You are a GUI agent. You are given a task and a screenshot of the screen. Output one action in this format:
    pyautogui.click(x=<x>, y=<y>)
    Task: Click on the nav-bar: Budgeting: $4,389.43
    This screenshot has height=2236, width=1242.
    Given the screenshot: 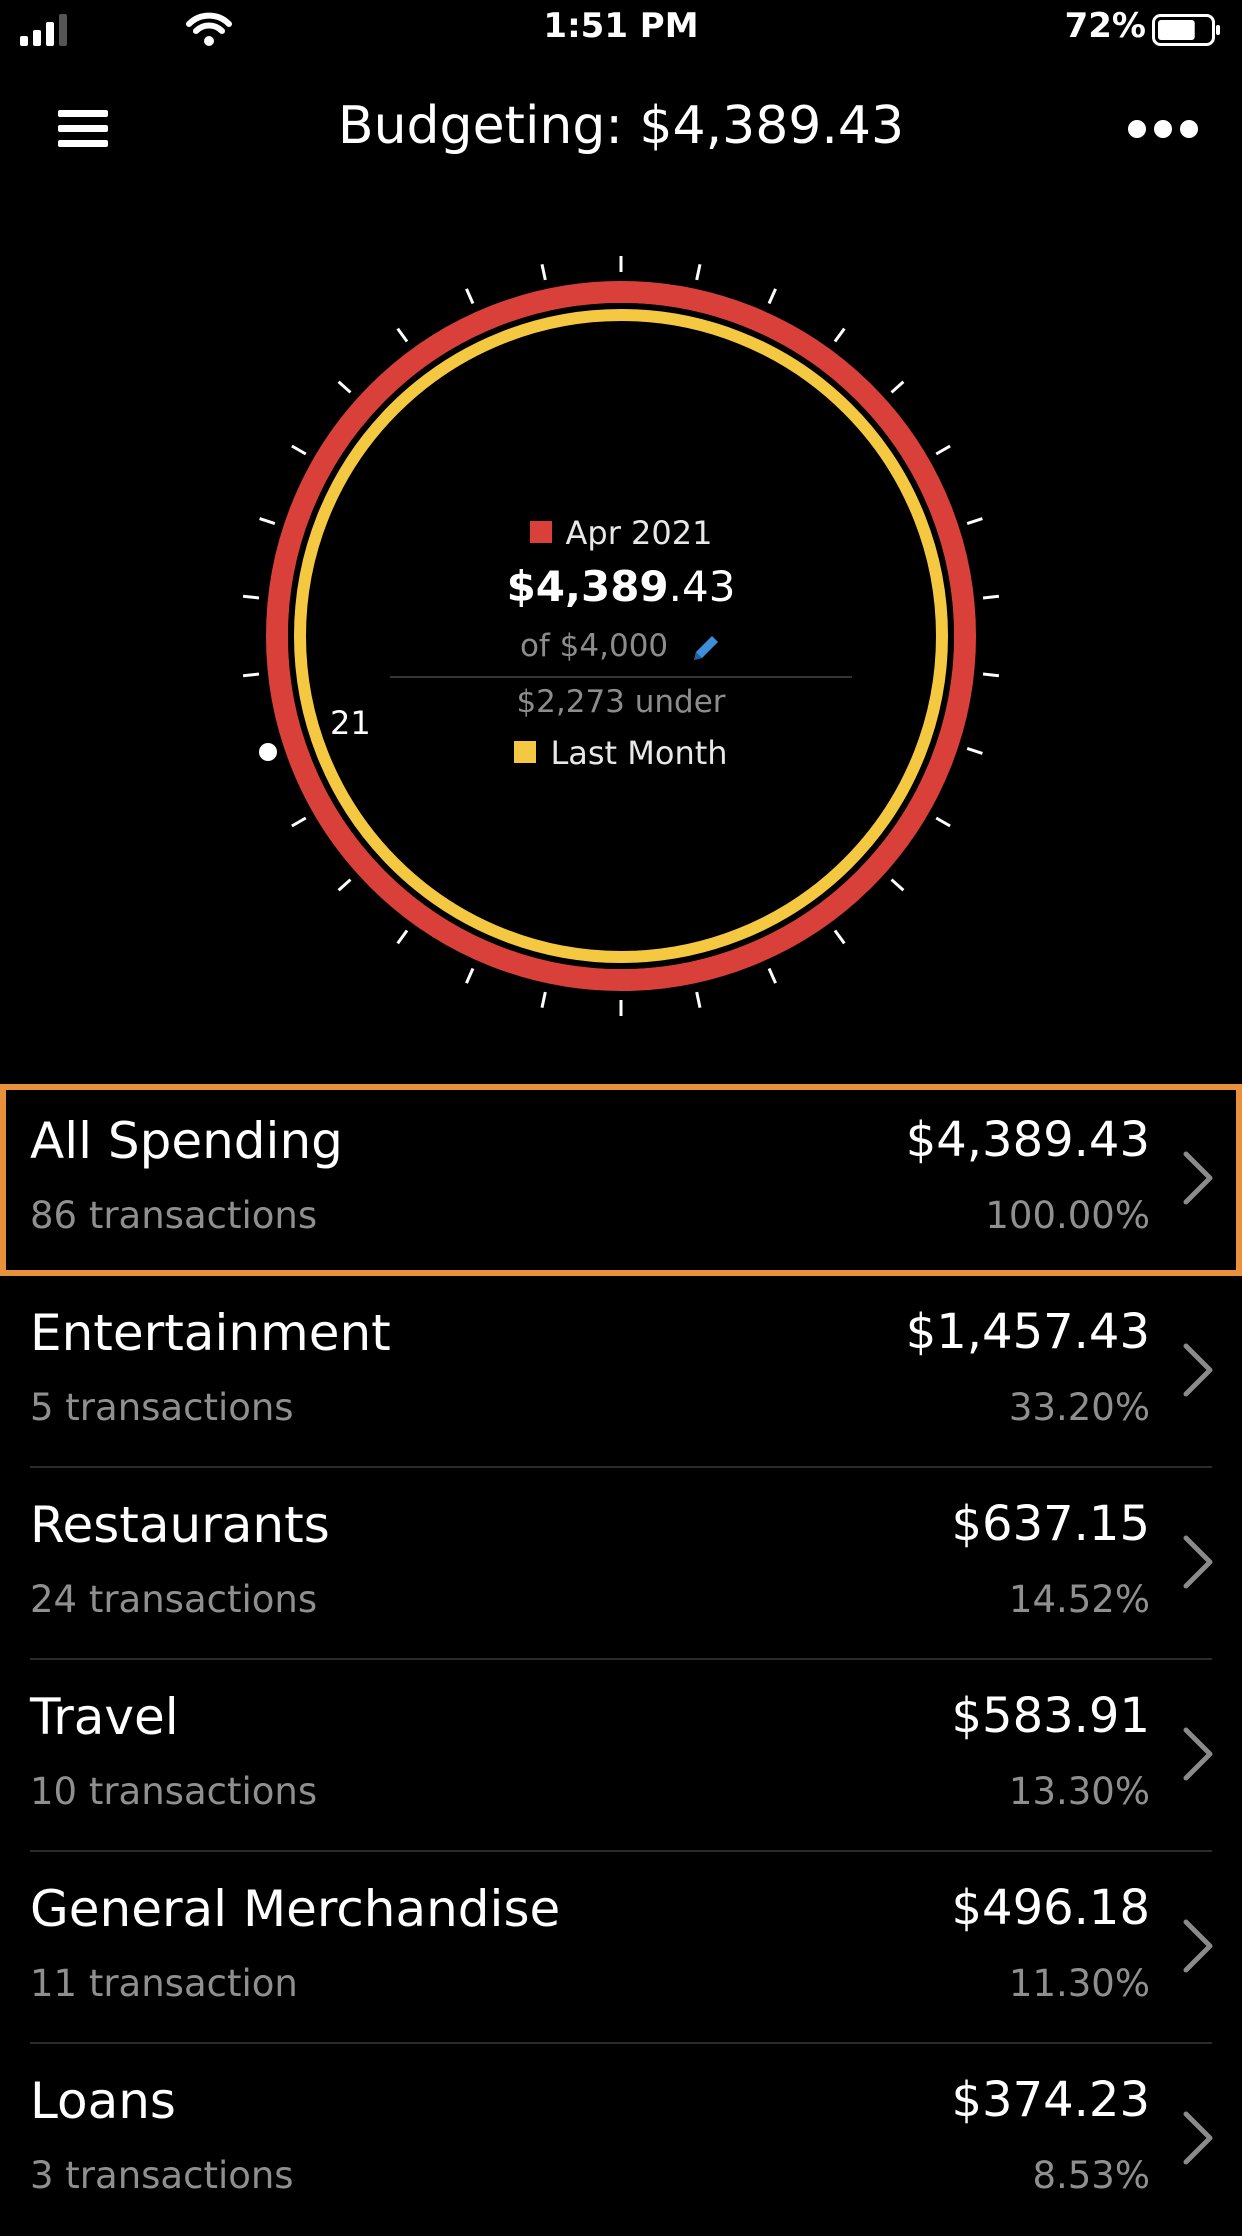 What is the action you would take?
    pyautogui.click(x=621, y=130)
    